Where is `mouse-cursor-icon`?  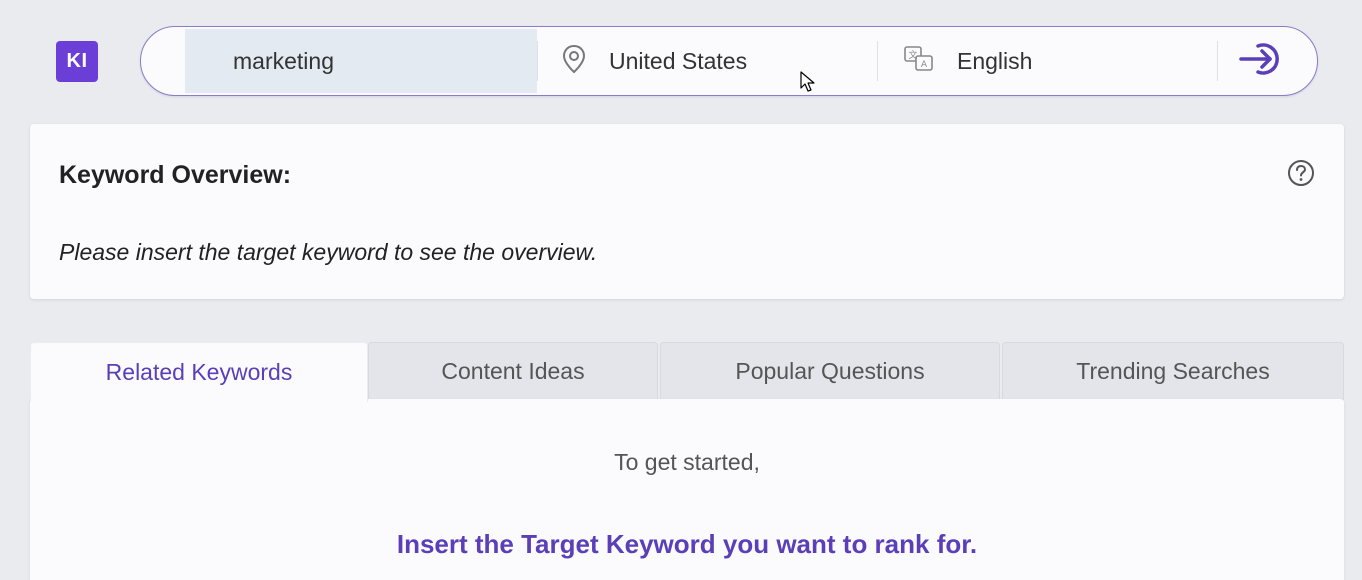
mouse-cursor-icon is located at coordinates (808, 84).